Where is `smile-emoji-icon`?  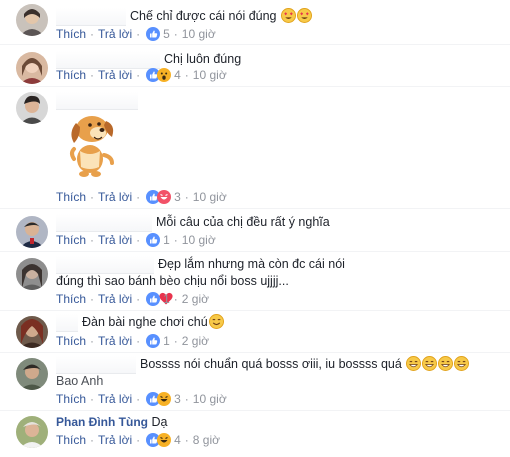 smile-emoji-icon is located at coordinates (216, 324).